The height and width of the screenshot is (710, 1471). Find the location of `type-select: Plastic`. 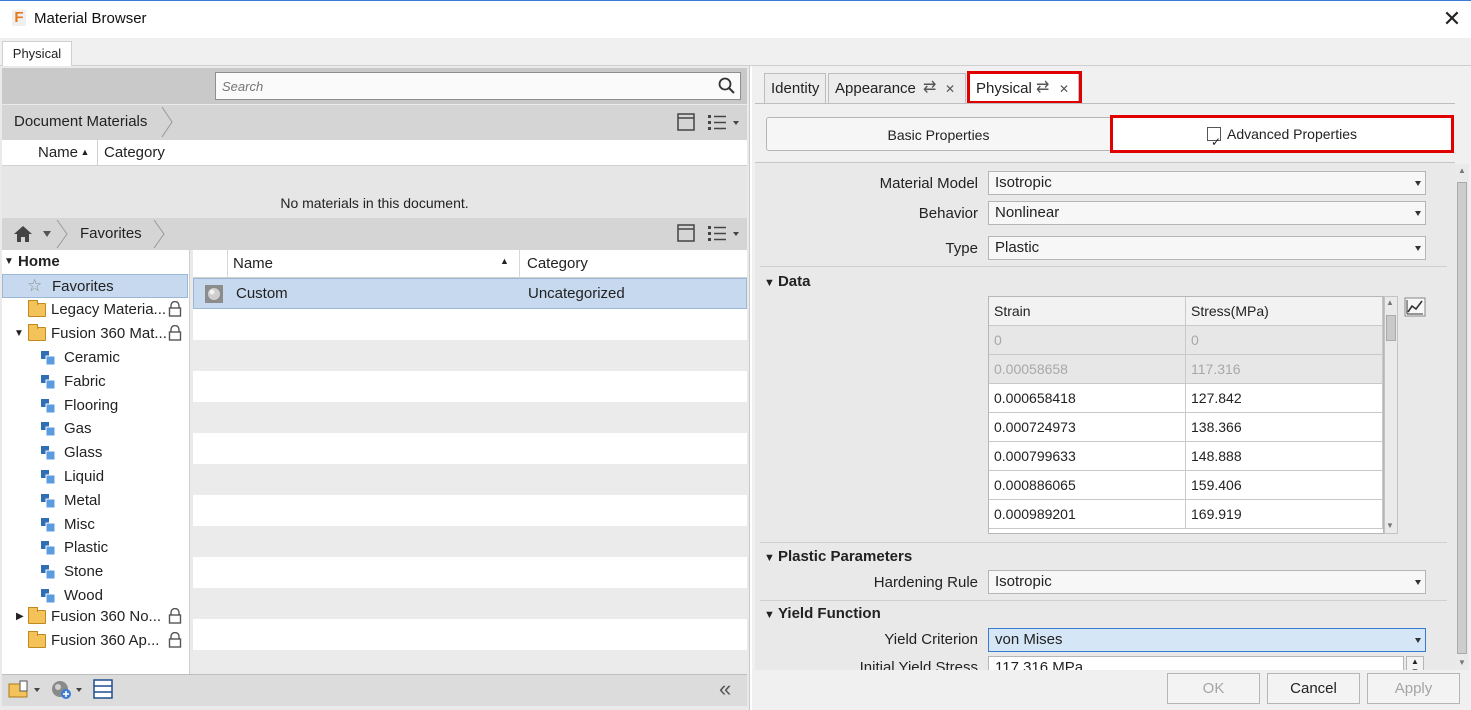

type-select: Plastic is located at coordinates (1207, 248).